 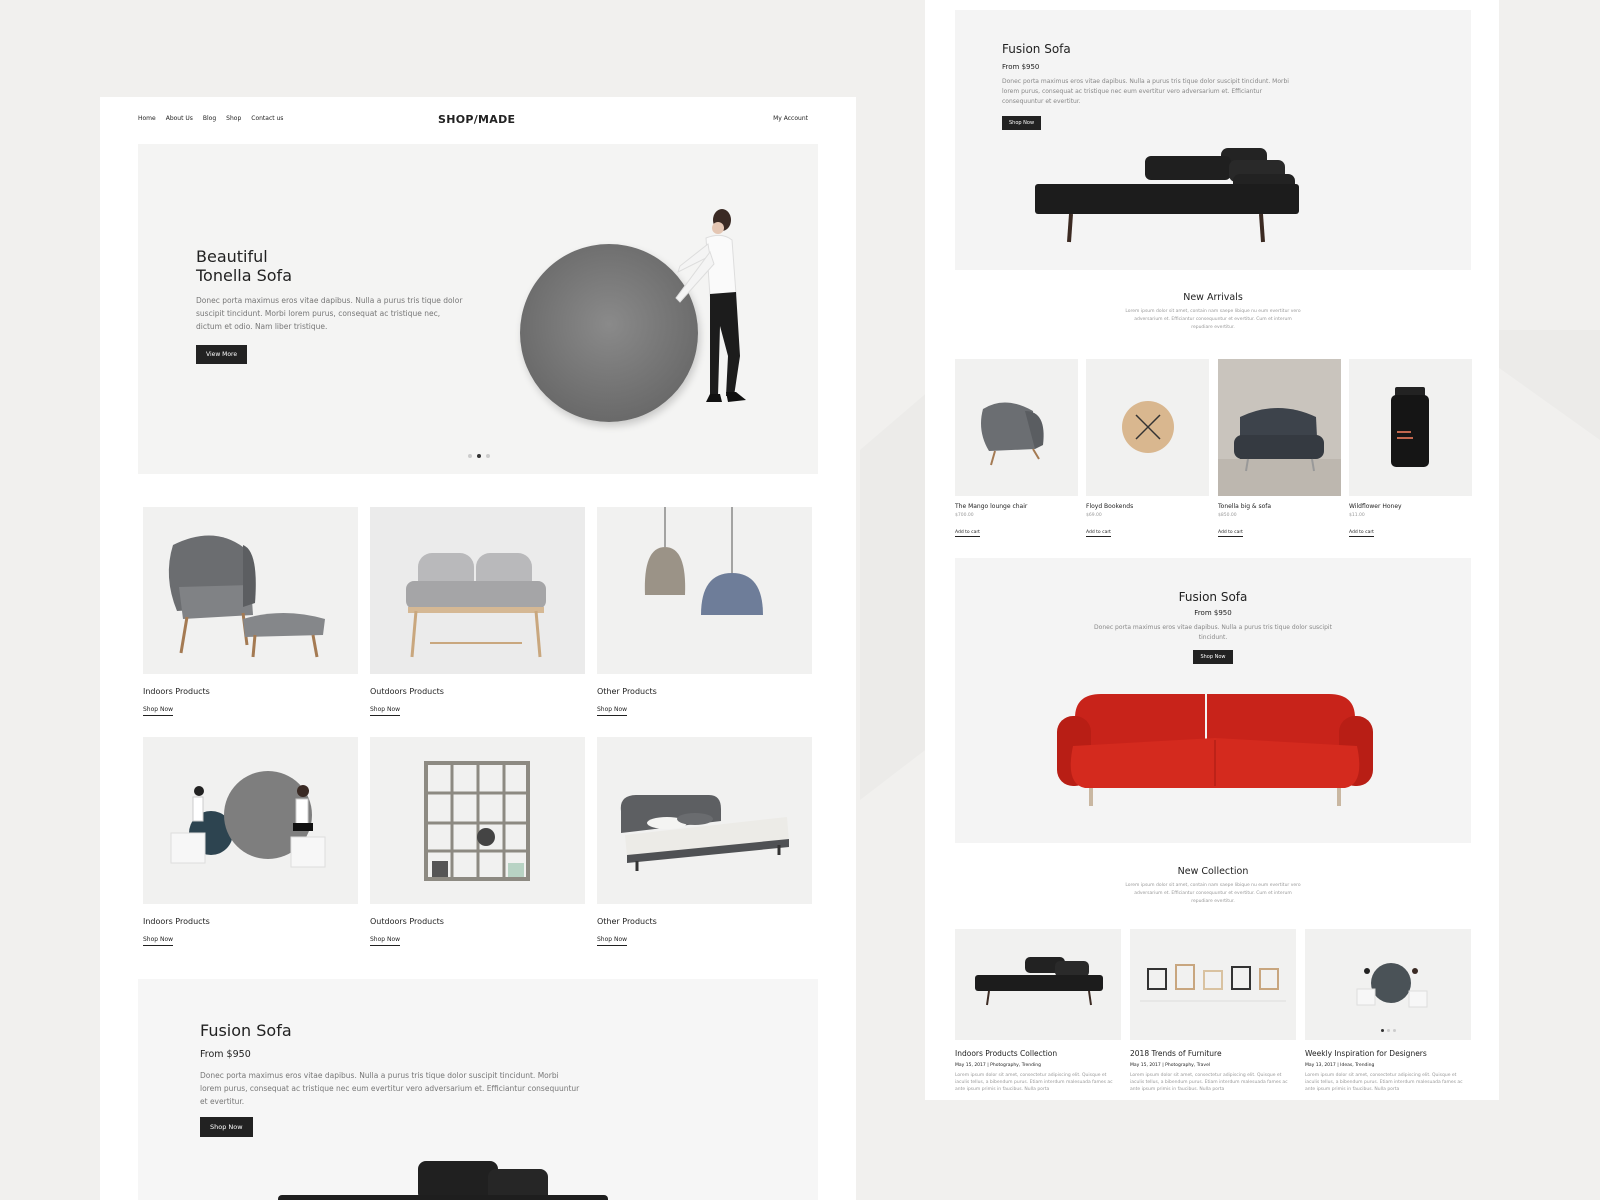 What do you see at coordinates (443, 1180) in the screenshot?
I see `daybed-image` at bounding box center [443, 1180].